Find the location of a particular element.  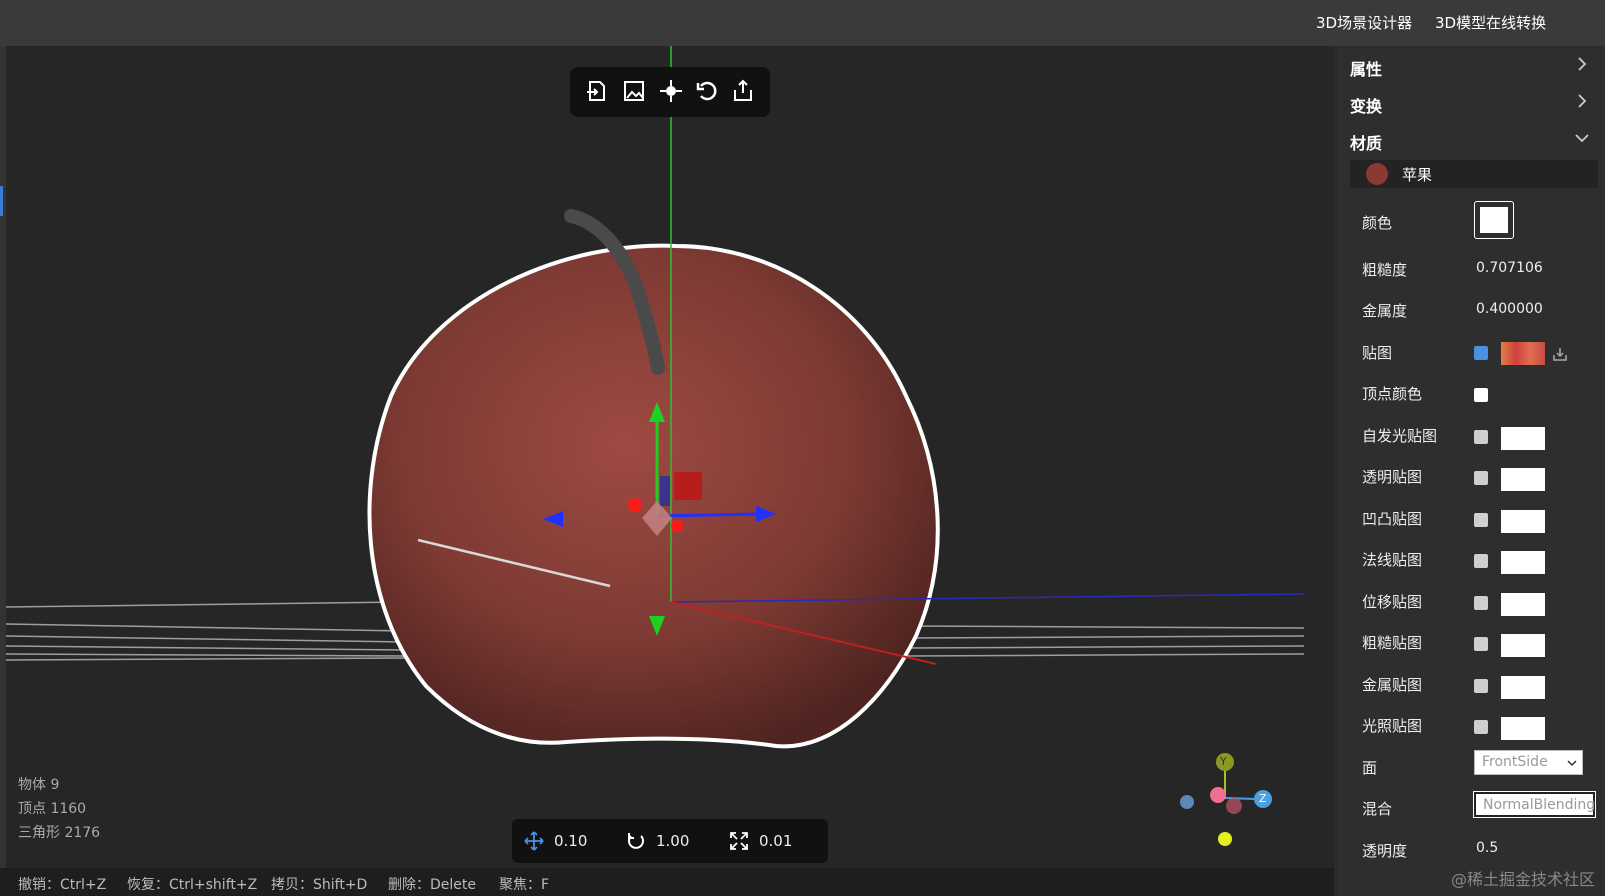

snap-bar: 0.10 1.00 0.01 is located at coordinates (670, 841).